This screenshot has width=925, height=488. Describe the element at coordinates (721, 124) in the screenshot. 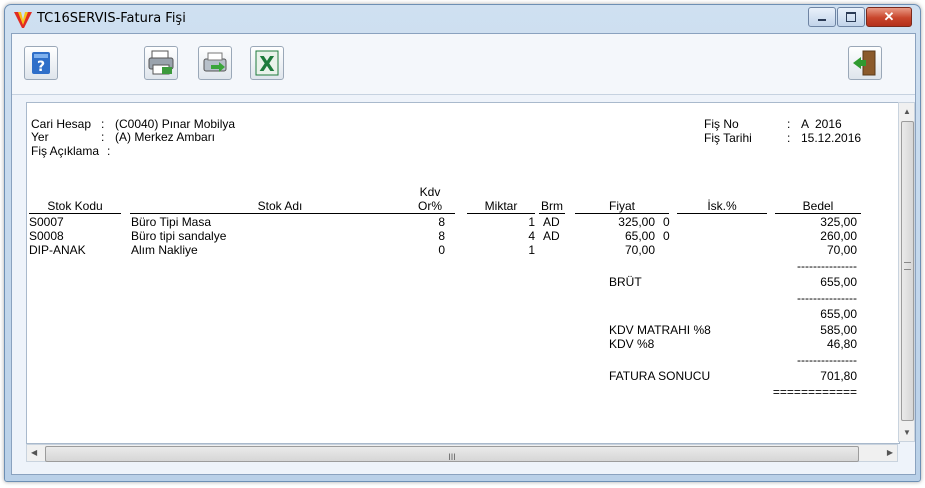

I see `fis-no-label: Fiş No` at that location.